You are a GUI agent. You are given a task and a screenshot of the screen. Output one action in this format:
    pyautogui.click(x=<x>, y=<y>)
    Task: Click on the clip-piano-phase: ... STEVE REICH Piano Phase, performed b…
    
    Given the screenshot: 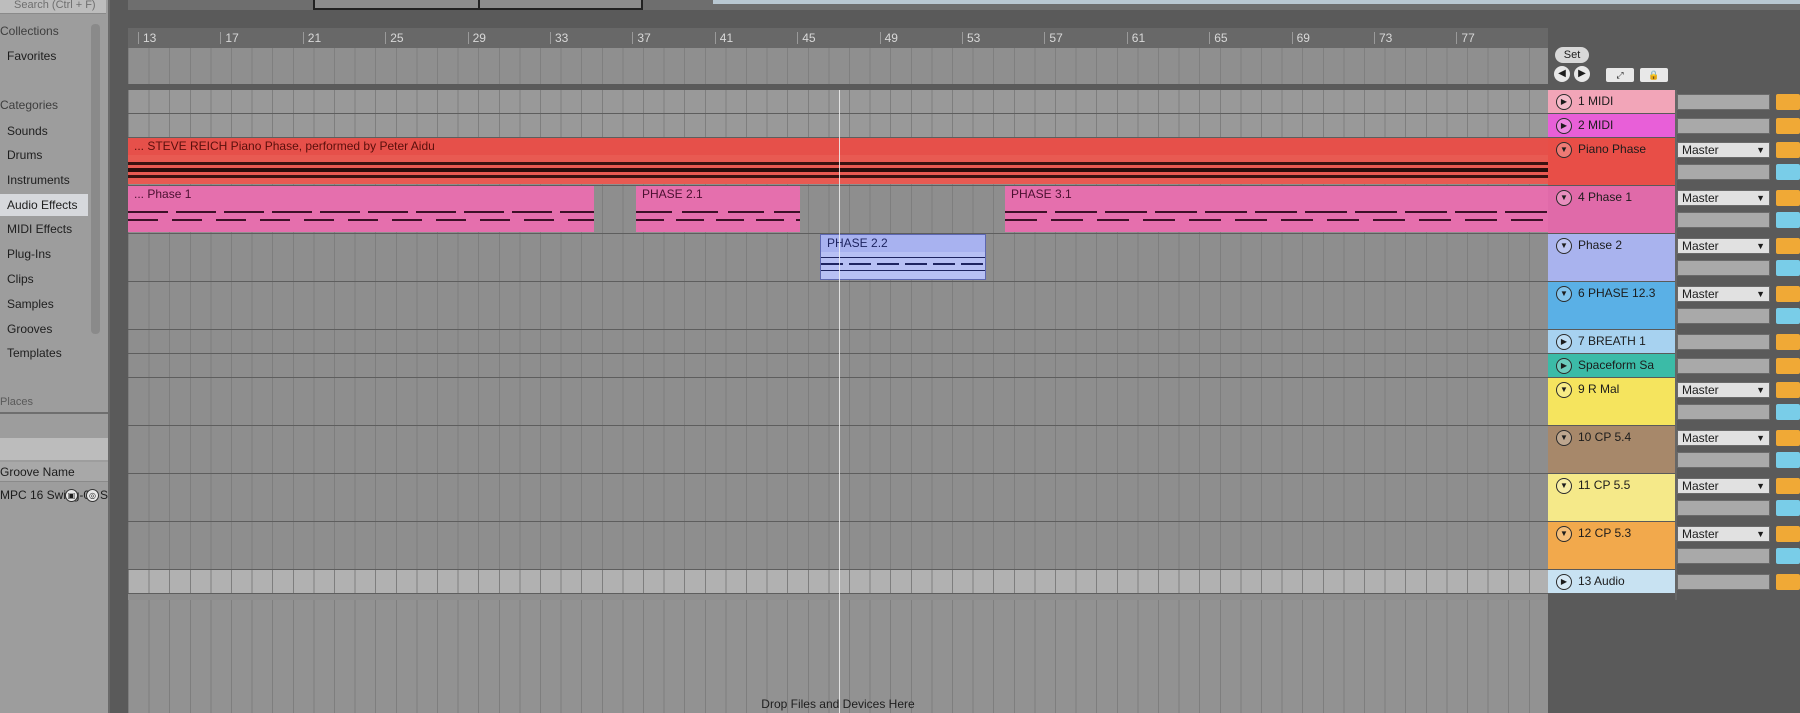 What is the action you would take?
    pyautogui.click(x=838, y=161)
    